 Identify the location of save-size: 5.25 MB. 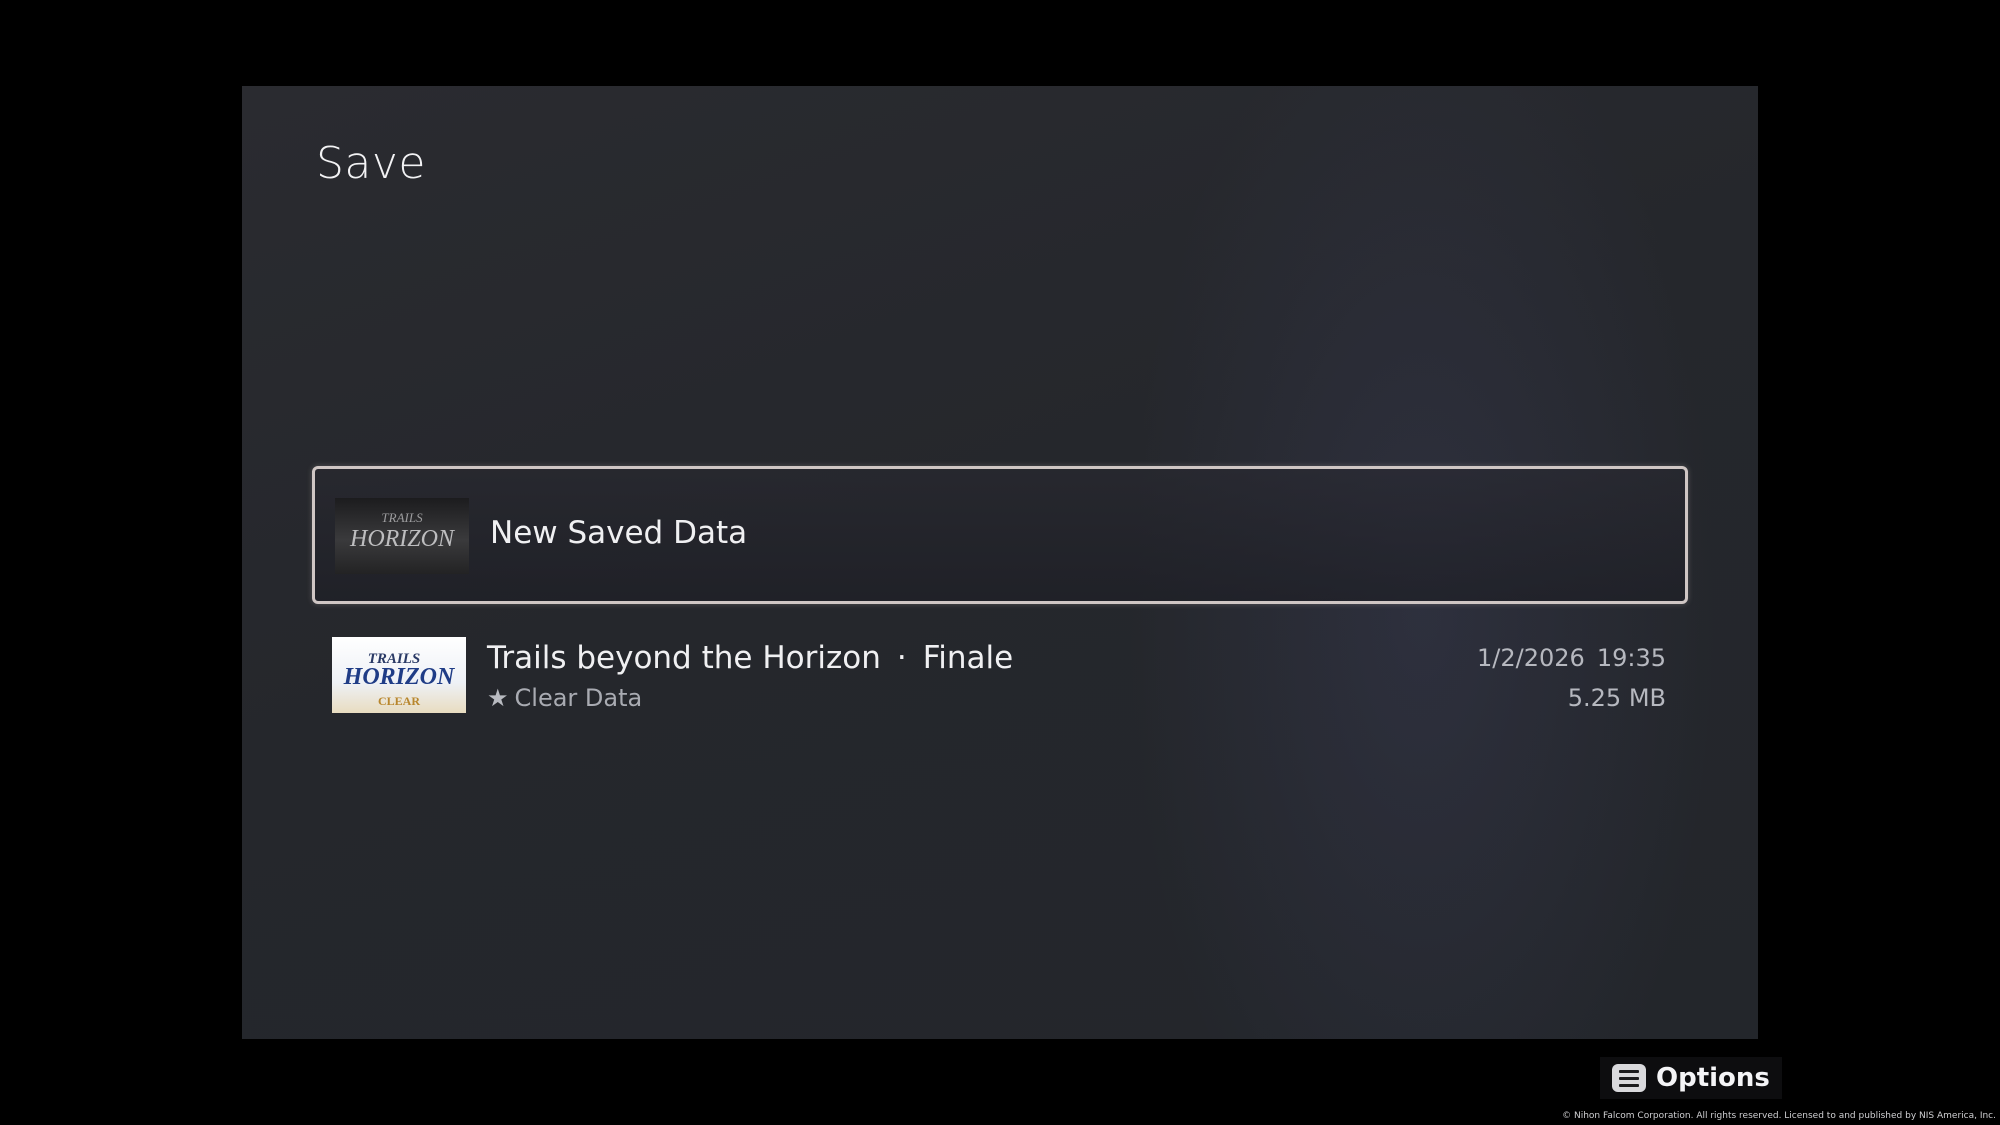
(1616, 698).